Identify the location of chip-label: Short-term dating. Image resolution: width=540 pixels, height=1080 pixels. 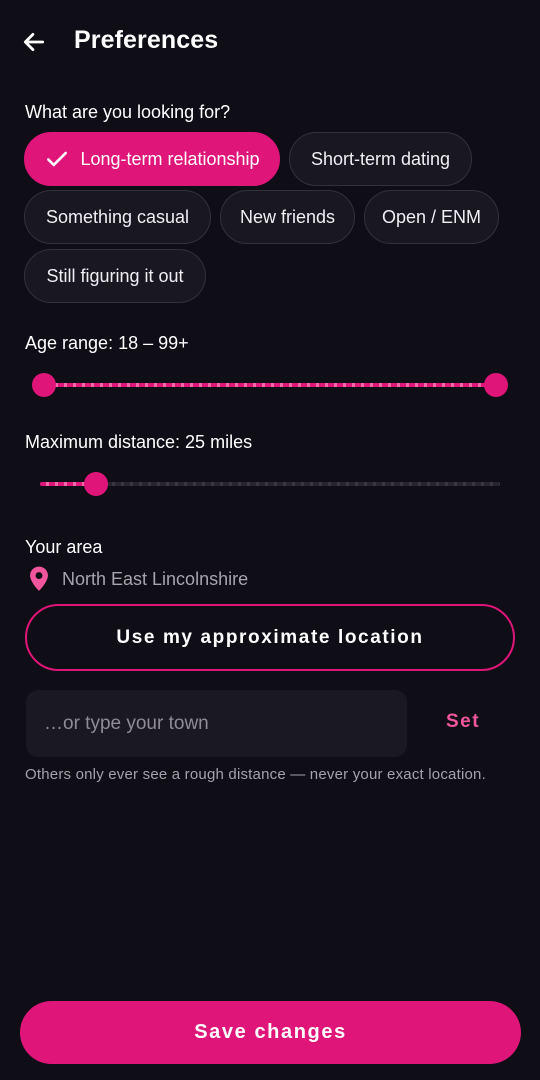
(380, 158).